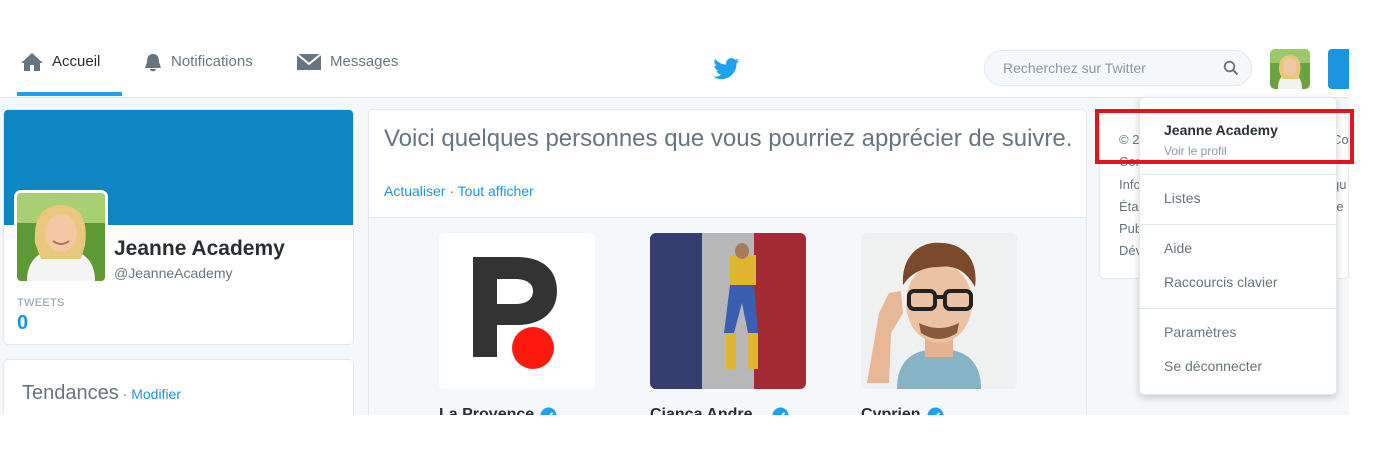  Describe the element at coordinates (517, 311) in the screenshot. I see `suggestion-avatar-la-provence` at that location.